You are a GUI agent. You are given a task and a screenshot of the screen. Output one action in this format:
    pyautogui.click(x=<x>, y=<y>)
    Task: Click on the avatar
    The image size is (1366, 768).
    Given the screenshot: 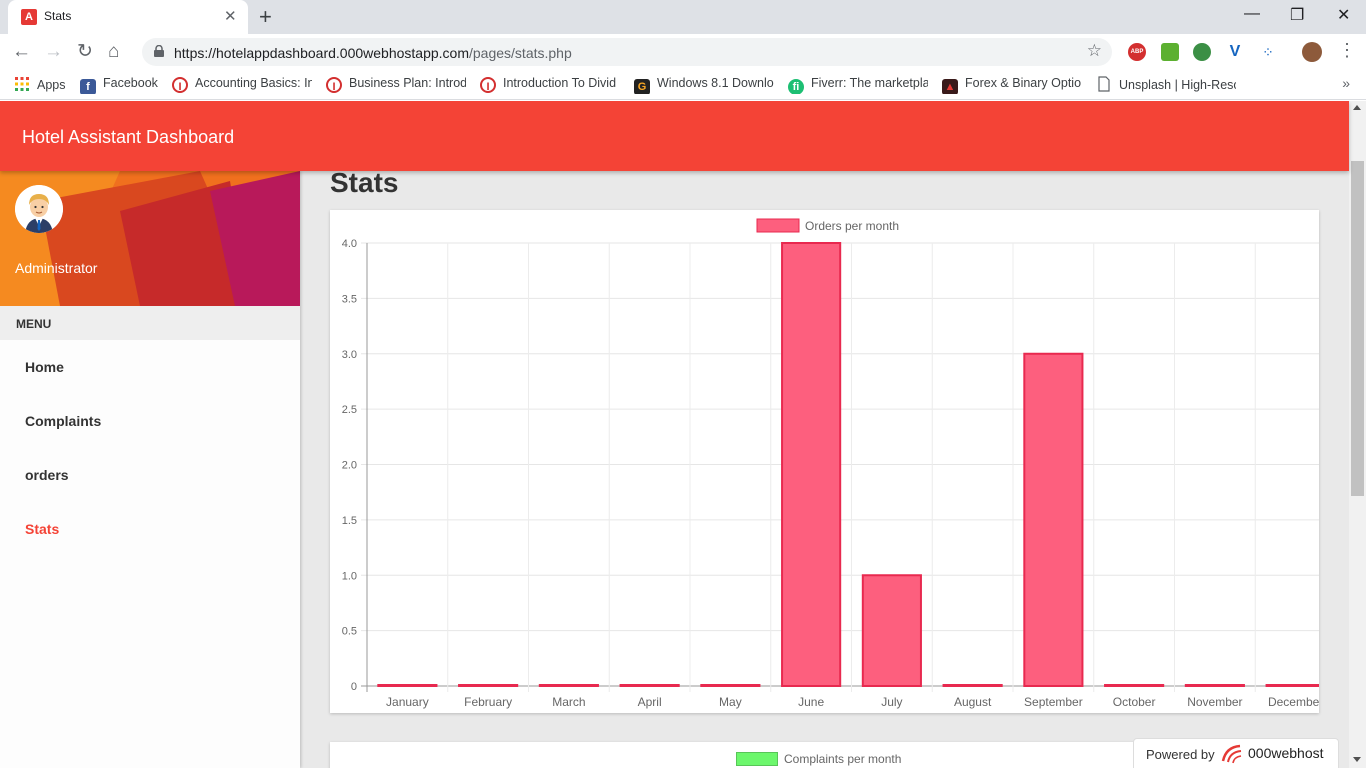 What is the action you would take?
    pyautogui.click(x=39, y=209)
    